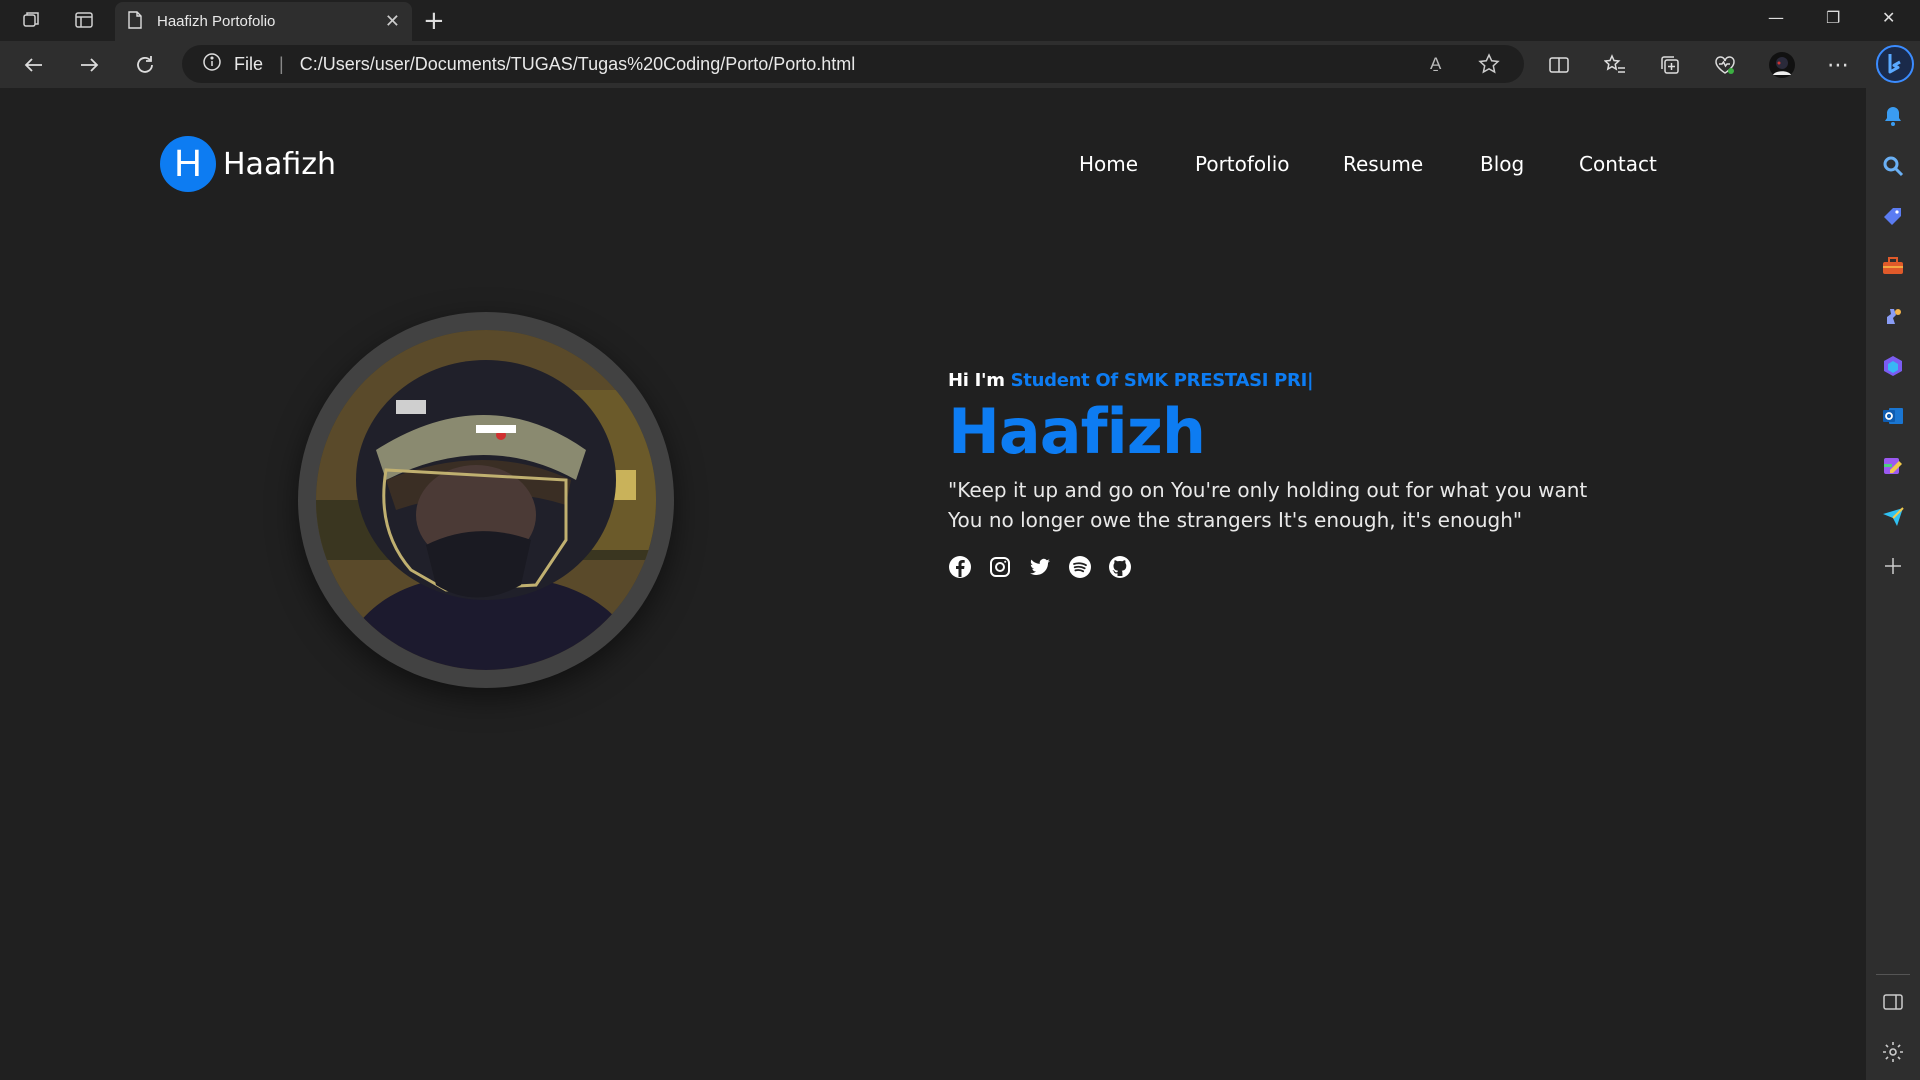 This screenshot has width=1920, height=1080. I want to click on bing-copilot-icon, so click(1895, 64).